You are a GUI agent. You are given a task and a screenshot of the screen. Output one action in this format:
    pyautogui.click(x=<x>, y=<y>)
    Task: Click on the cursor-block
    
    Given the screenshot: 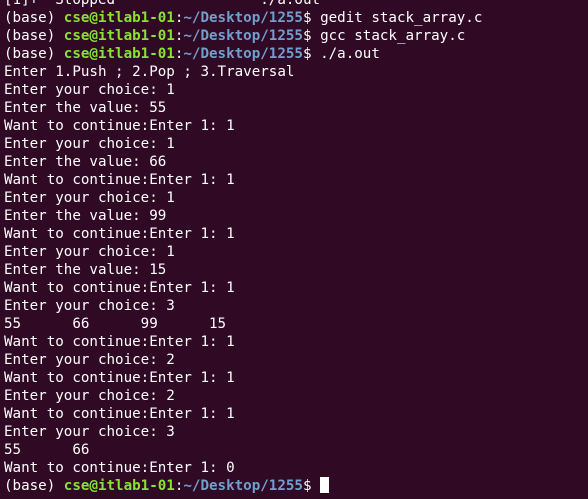 What is the action you would take?
    pyautogui.click(x=325, y=485)
    